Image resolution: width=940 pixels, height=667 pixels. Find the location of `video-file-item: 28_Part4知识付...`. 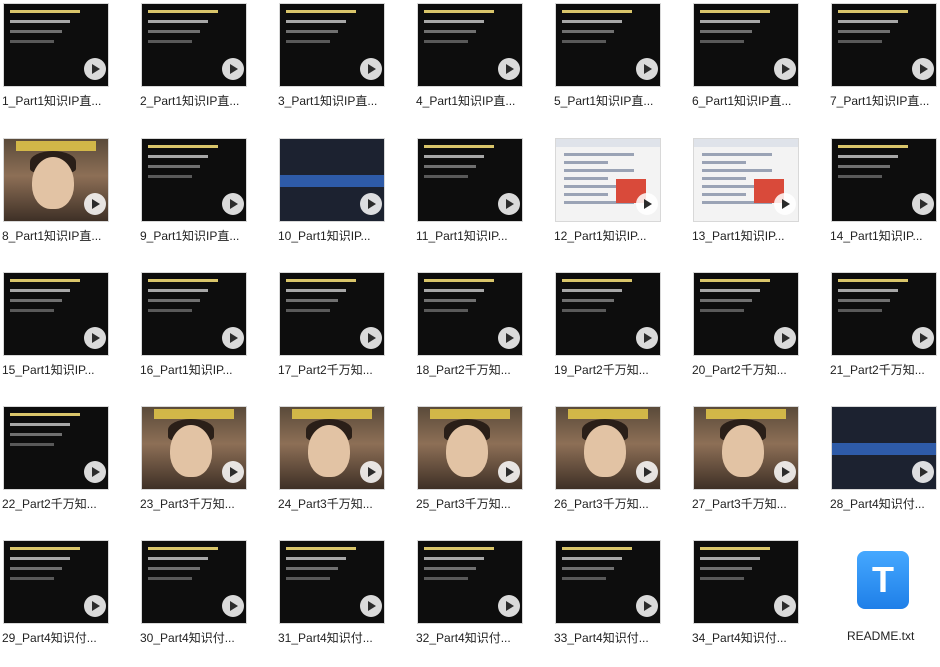

video-file-item: 28_Part4知识付... is located at coordinates (885, 468).